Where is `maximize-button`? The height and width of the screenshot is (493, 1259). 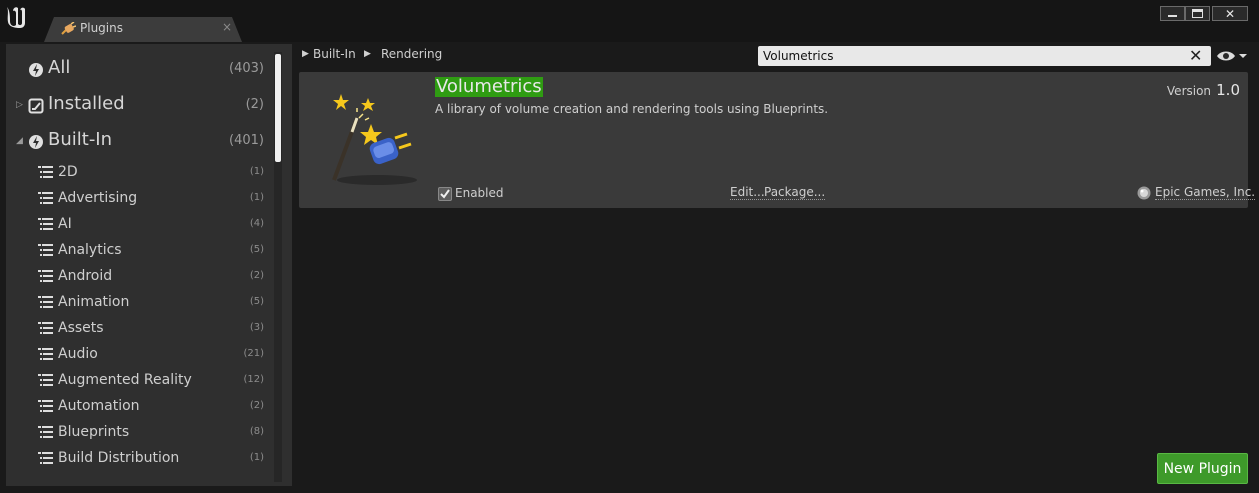
maximize-button is located at coordinates (1197, 13).